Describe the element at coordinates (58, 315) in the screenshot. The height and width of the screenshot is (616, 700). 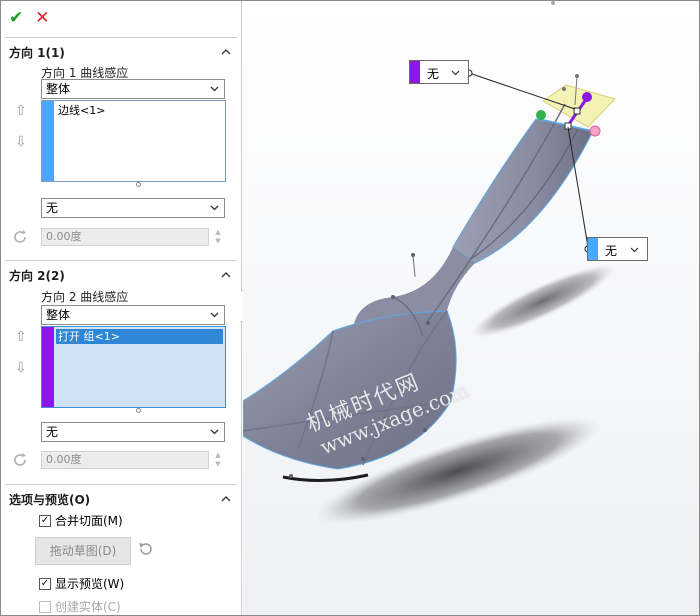
I see `direction2-mode-value: 整体` at that location.